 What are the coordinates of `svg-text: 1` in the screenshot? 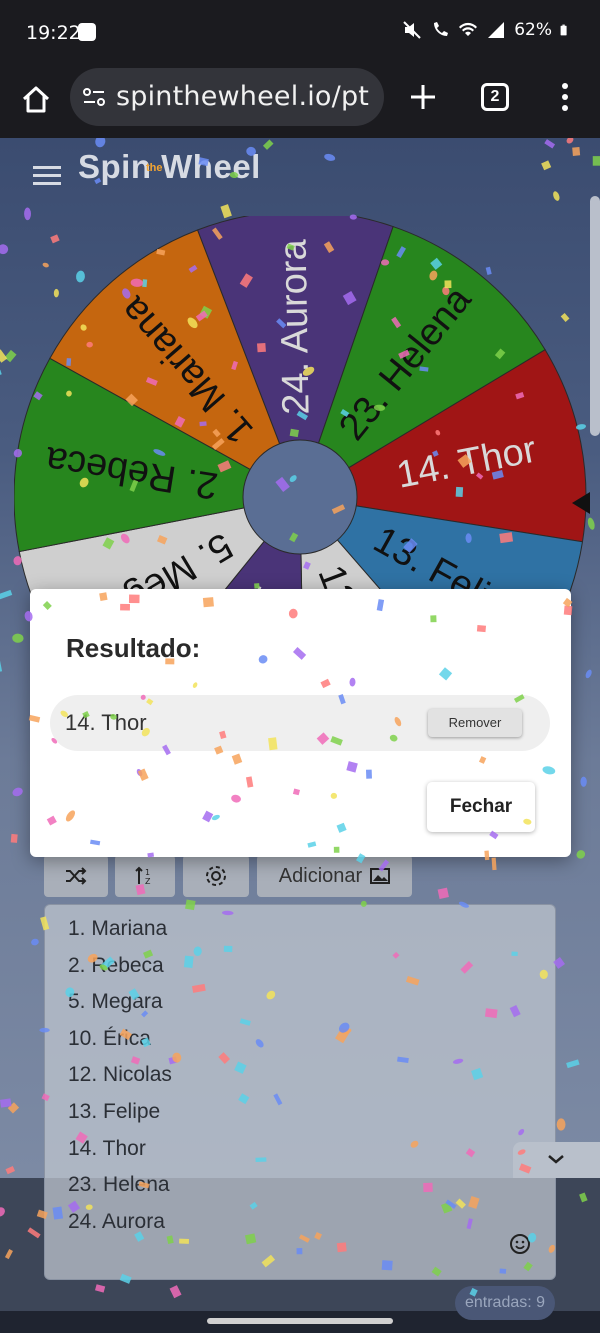 It's located at (147, 872).